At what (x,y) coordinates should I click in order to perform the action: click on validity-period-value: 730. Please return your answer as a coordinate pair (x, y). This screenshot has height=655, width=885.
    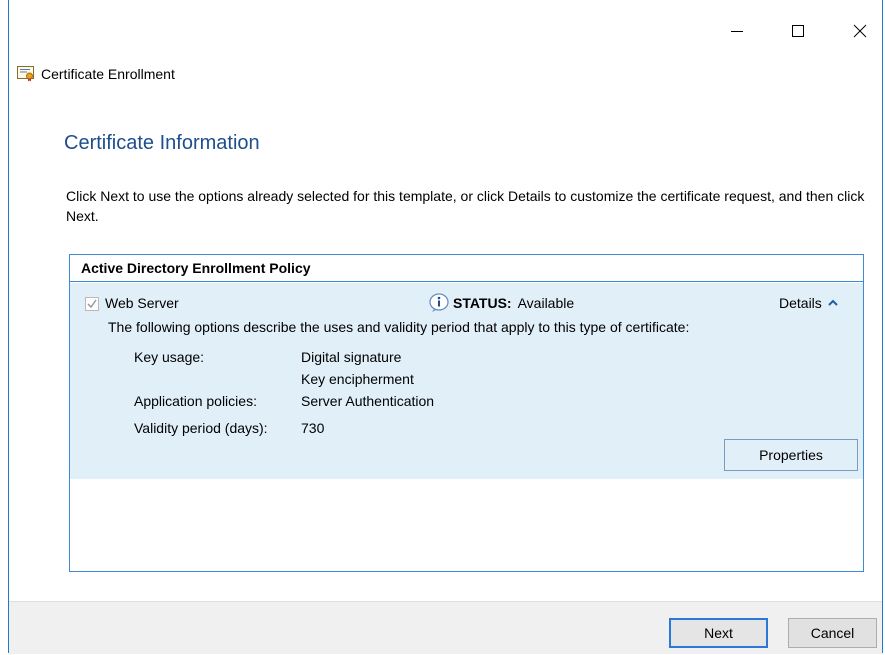
    Looking at the image, I should click on (313, 428).